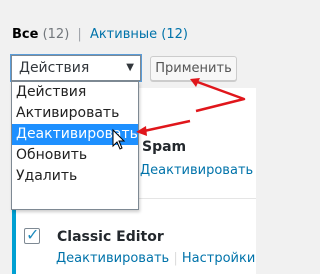 This screenshot has height=274, width=320. I want to click on checkmark-icon: ✓, so click(33, 234).